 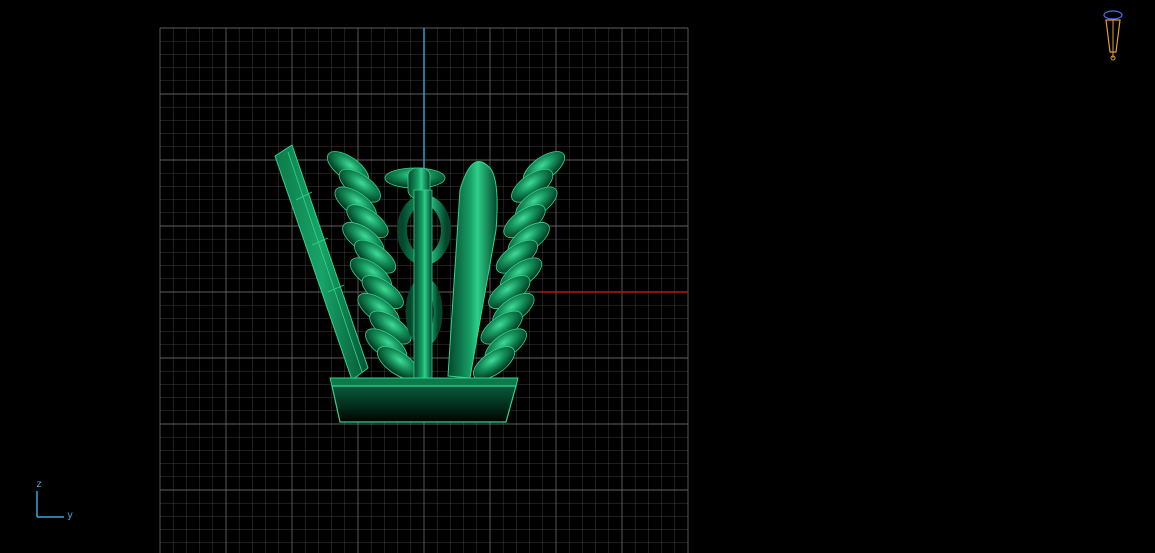 I want to click on base-plate, so click(x=424, y=400).